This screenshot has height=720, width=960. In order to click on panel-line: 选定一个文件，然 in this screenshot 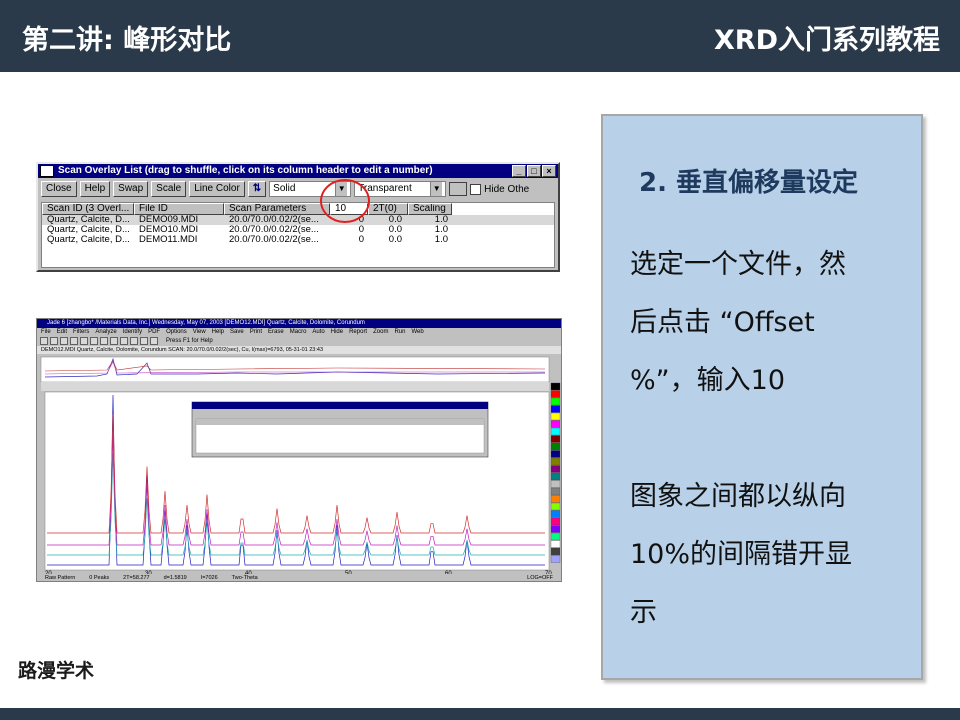, I will do `click(738, 264)`.